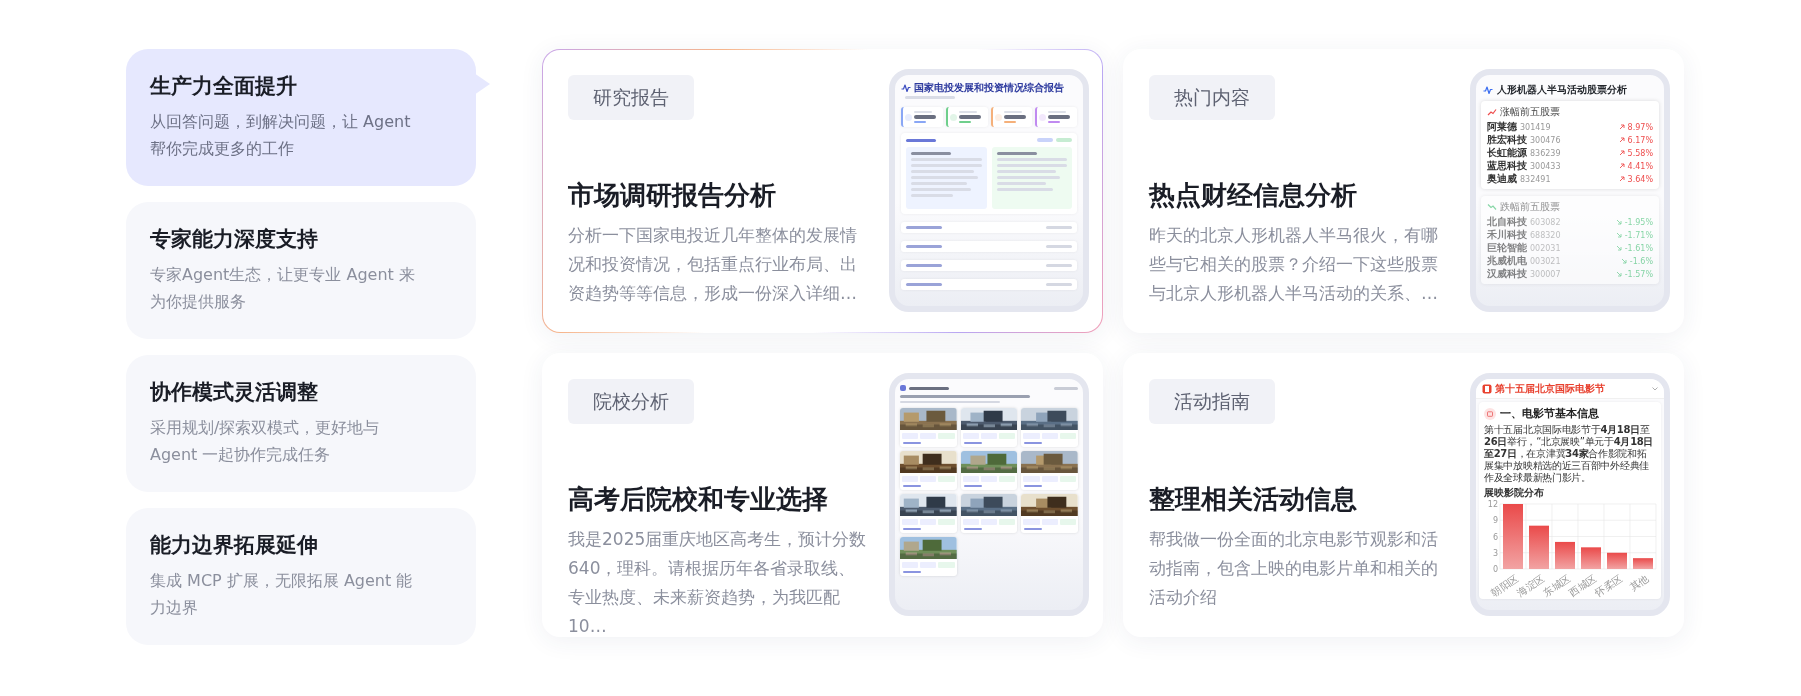 The height and width of the screenshot is (696, 1801). What do you see at coordinates (1253, 499) in the screenshot?
I see `card-title: 整理相关活动信息` at bounding box center [1253, 499].